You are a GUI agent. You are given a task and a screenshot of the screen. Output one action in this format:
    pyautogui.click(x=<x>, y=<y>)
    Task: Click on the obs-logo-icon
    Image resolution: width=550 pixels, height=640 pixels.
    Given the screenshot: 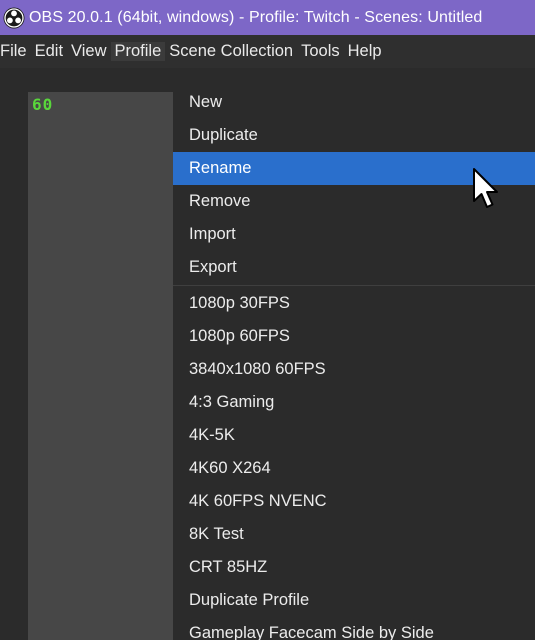 What is the action you would take?
    pyautogui.click(x=14, y=18)
    